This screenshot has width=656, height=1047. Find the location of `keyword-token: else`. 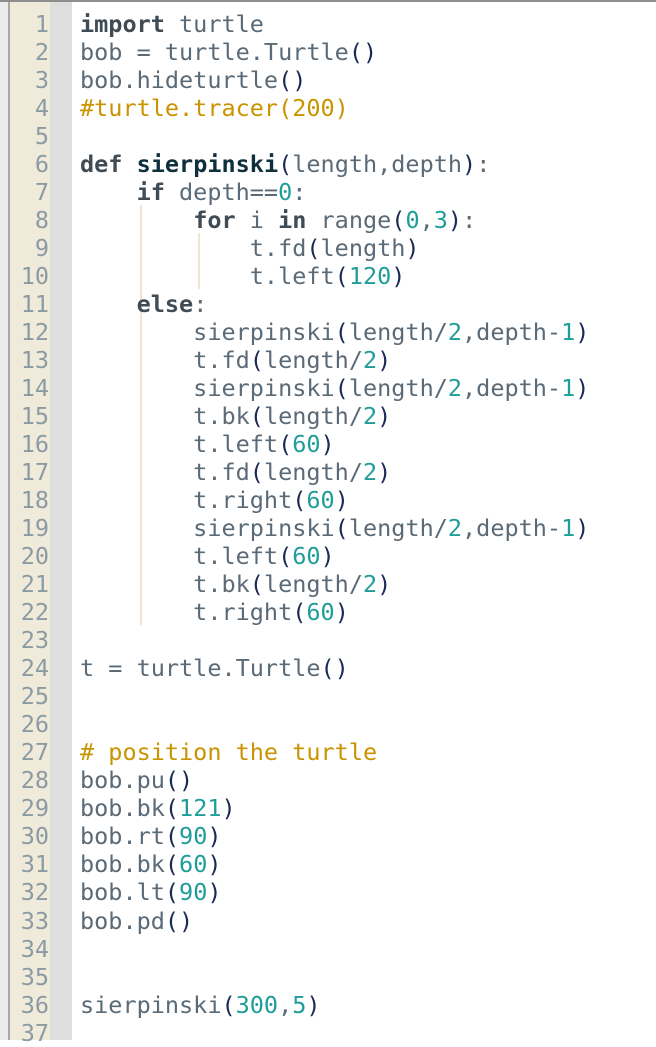

keyword-token: else is located at coordinates (165, 304).